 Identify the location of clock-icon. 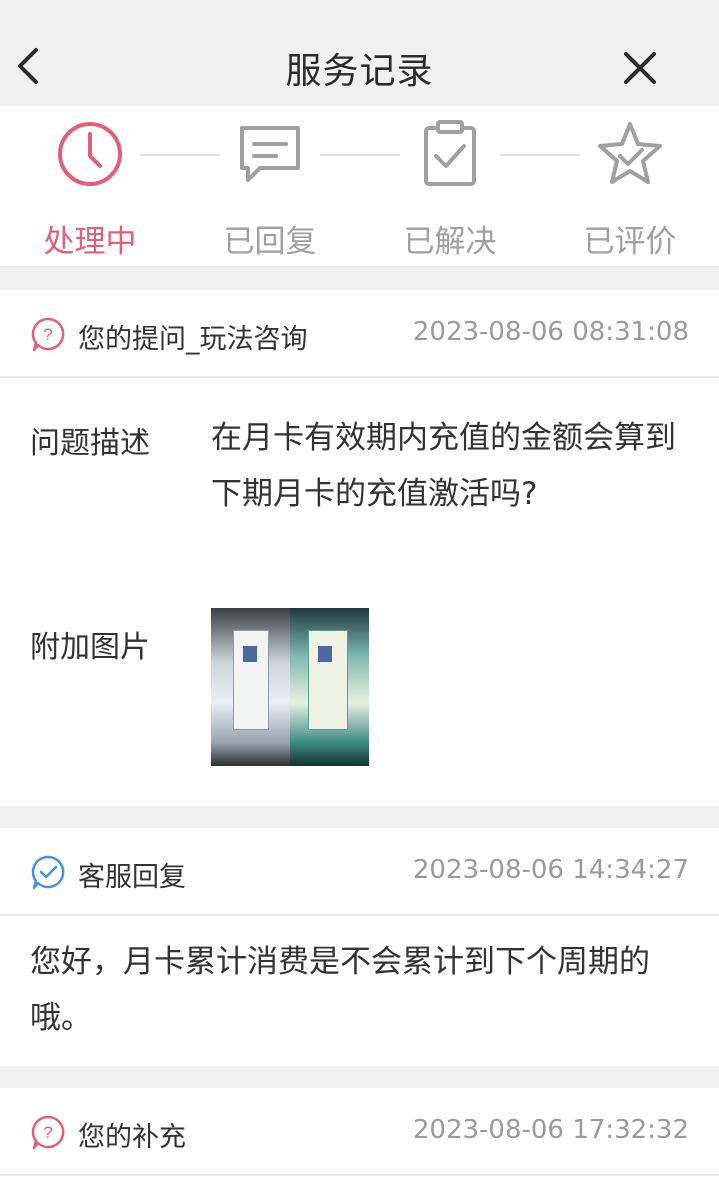
(90, 154).